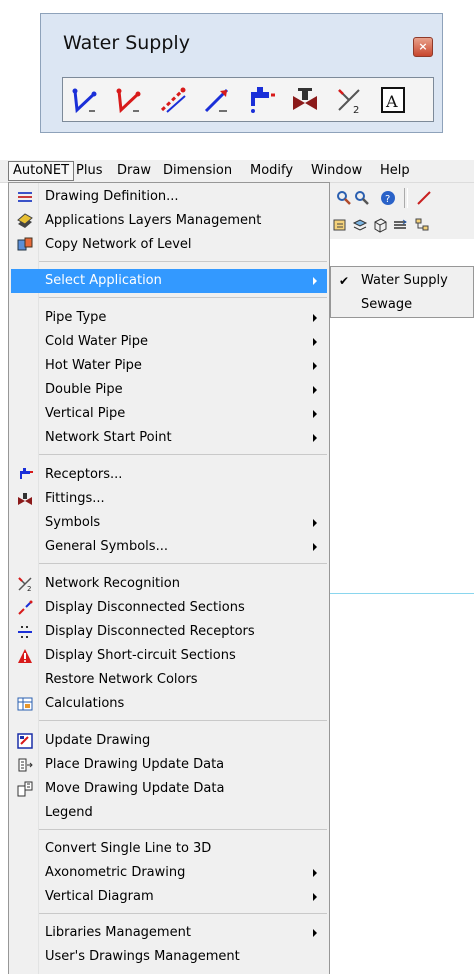  Describe the element at coordinates (169, 318) in the screenshot. I see `menu-item-pipe-type: Pipe Type` at that location.